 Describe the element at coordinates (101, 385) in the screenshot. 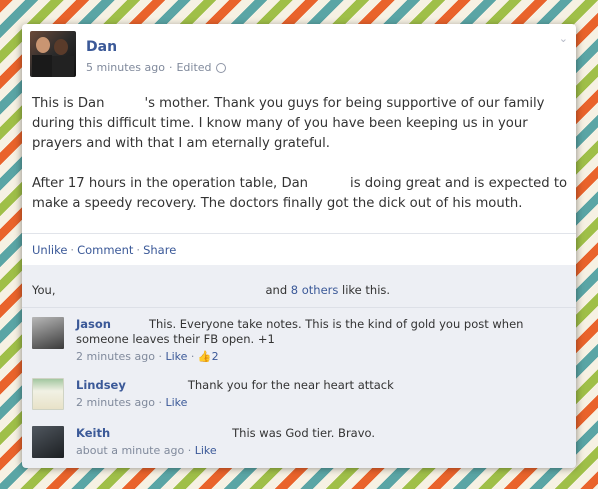

I see `commenter-name: Lindsey` at that location.